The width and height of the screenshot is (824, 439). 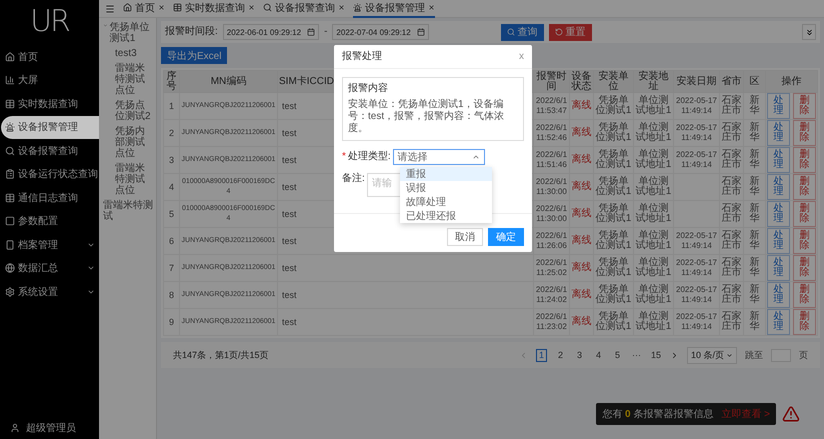 I want to click on sidebar-item: 通信日志查询, so click(x=49, y=198).